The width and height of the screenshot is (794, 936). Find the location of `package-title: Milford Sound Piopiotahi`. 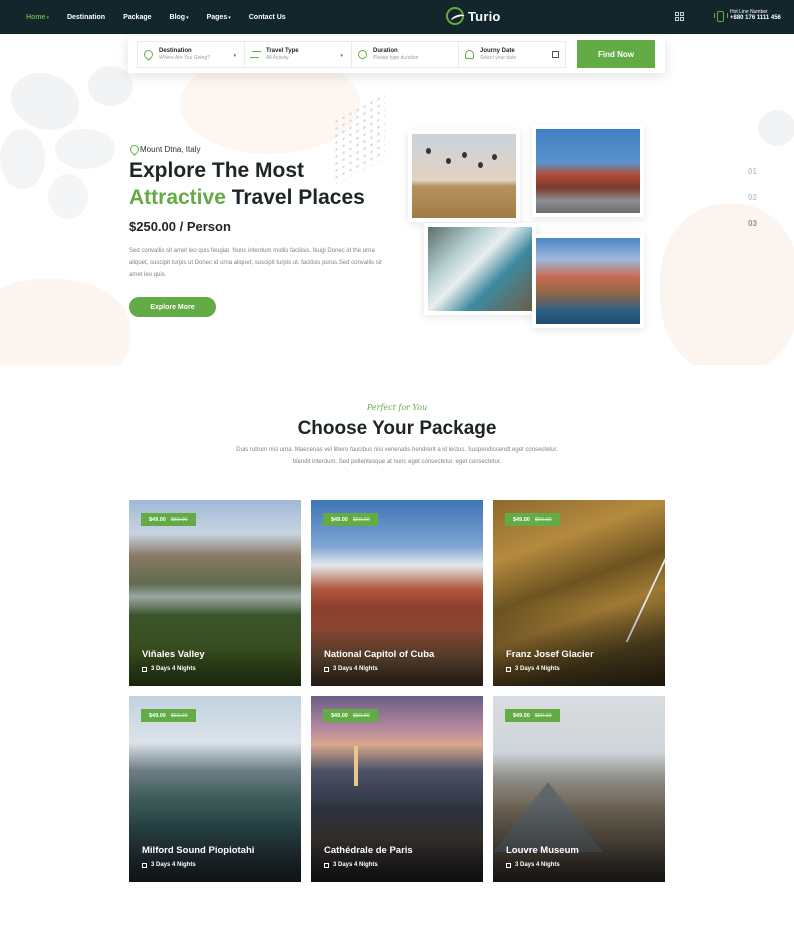

package-title: Milford Sound Piopiotahi is located at coordinates (198, 850).